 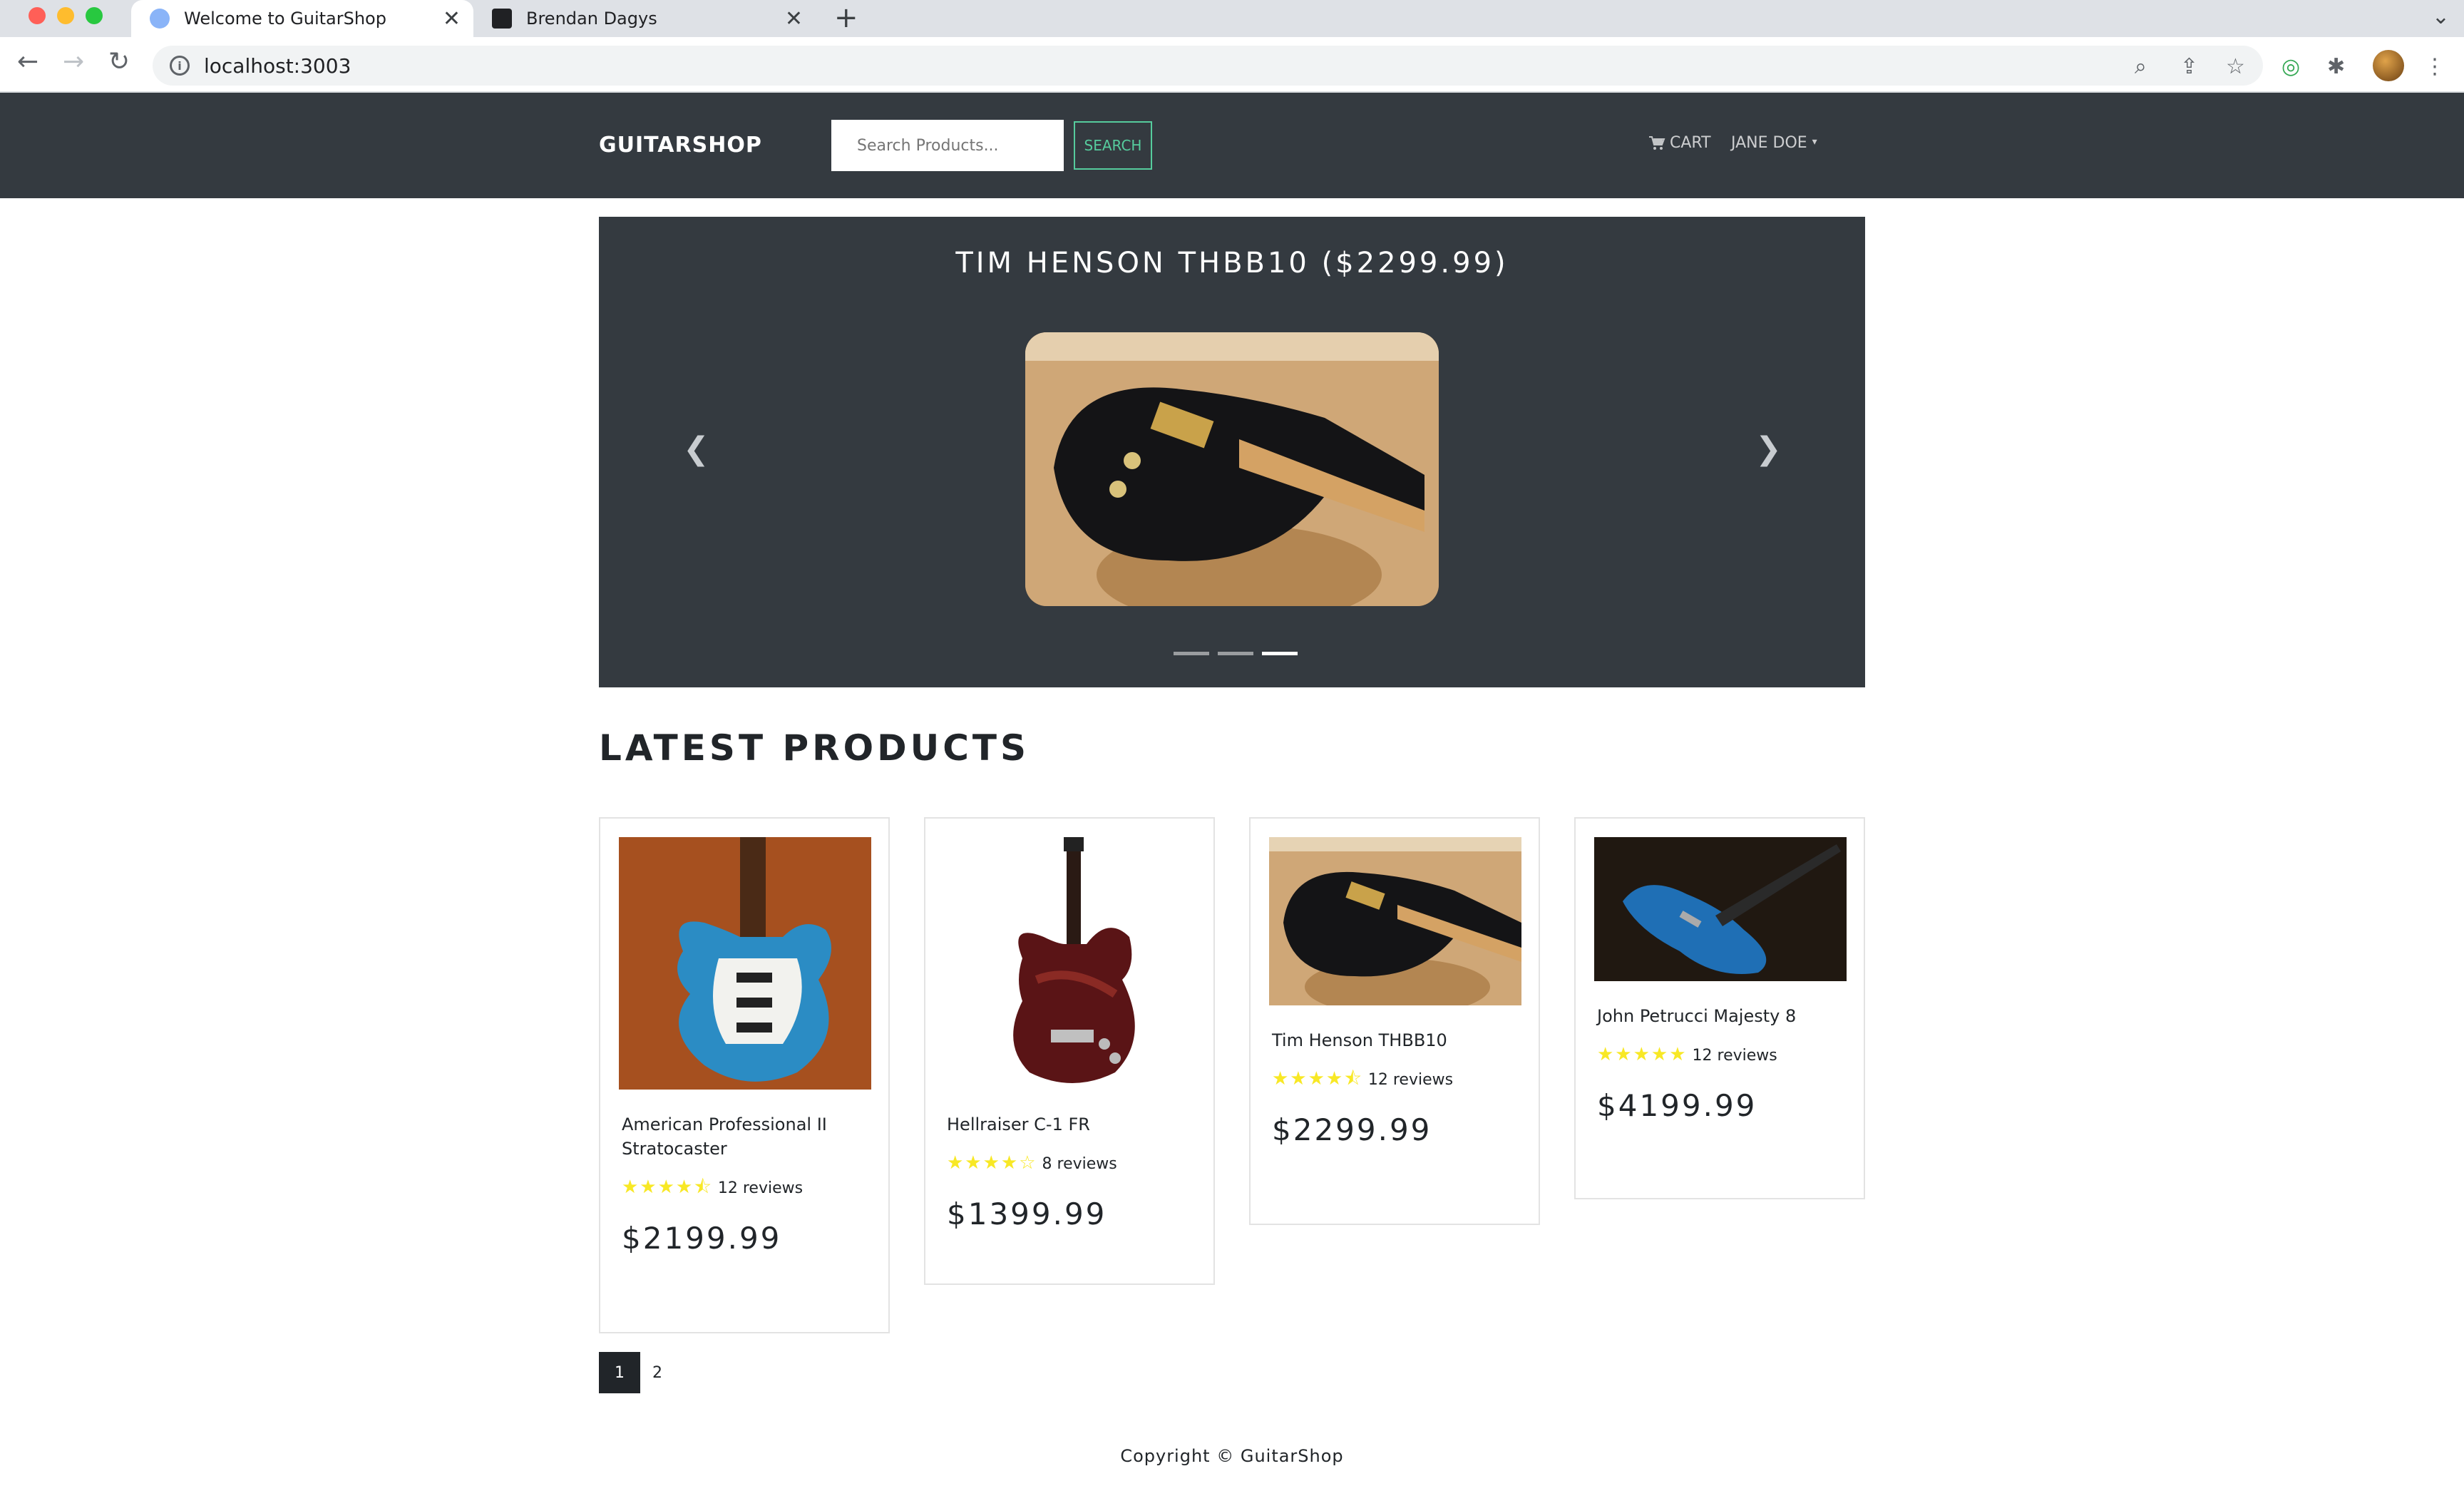 I want to click on product-price: $1399.99, so click(x=1027, y=1214).